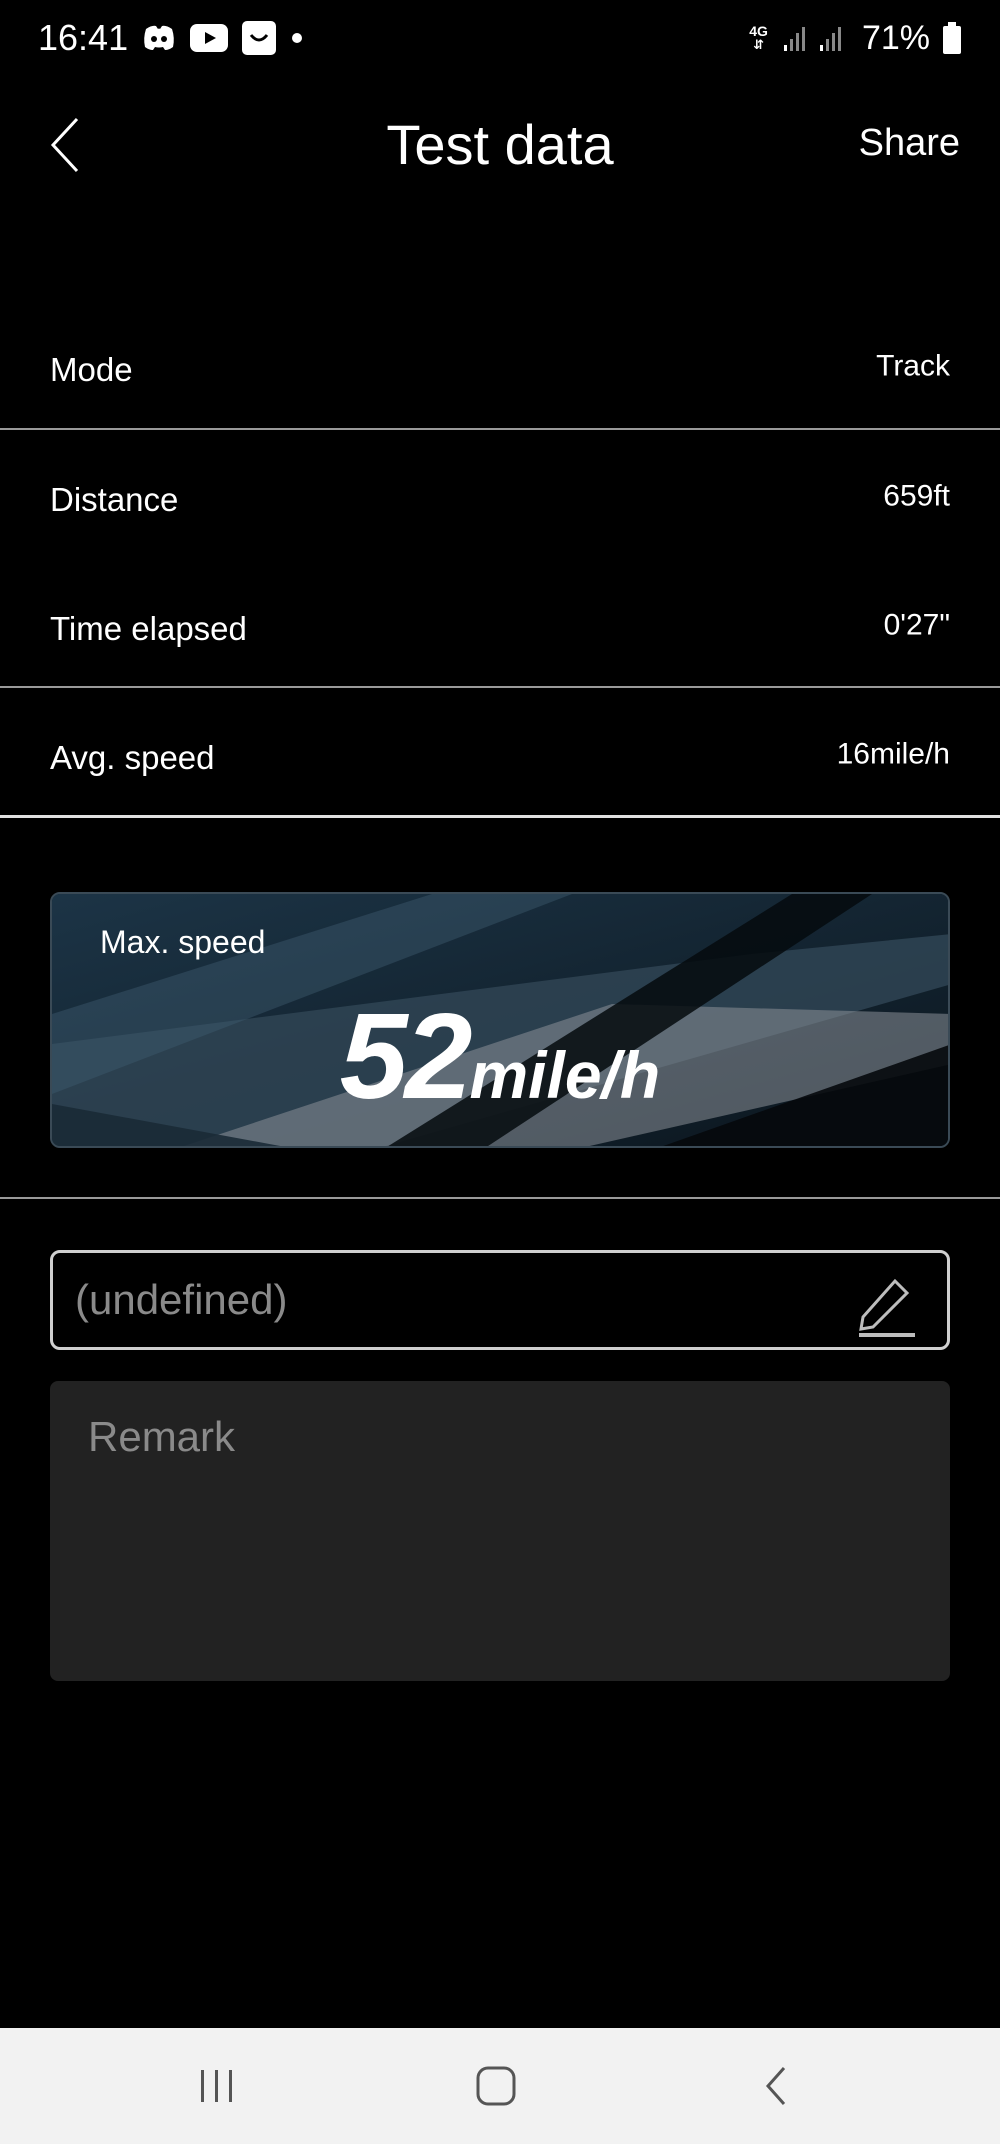 This screenshot has height=2144, width=1000. I want to click on distance-row: Distance 659ft, so click(500, 500).